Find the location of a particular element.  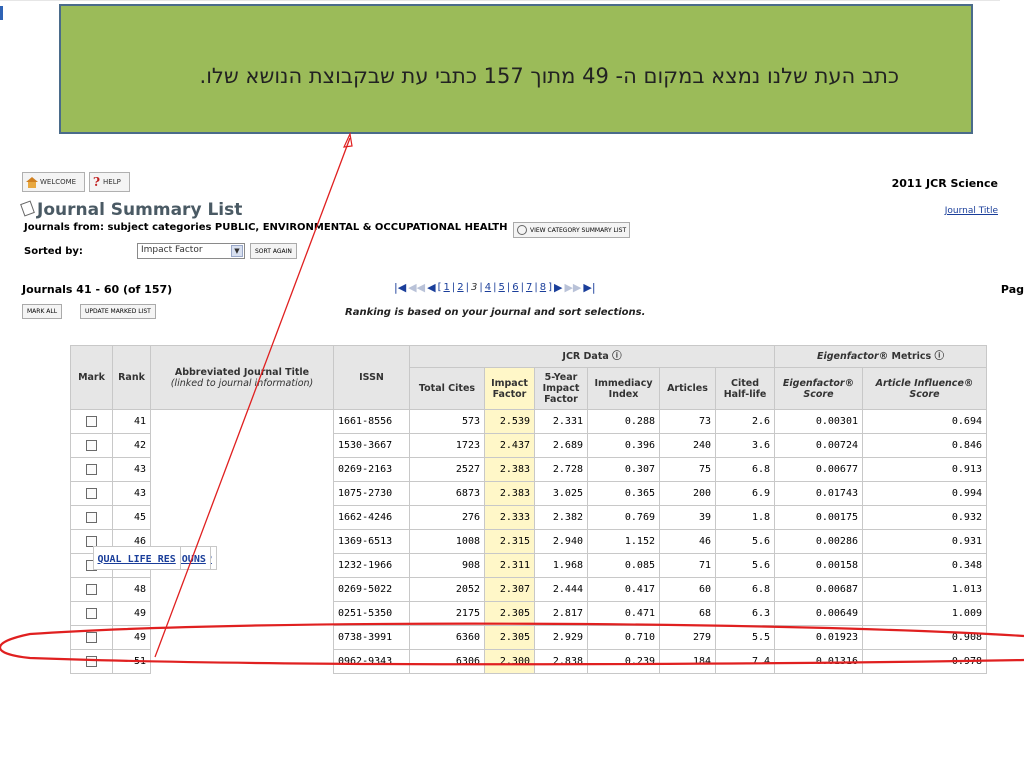

five-year-impact-cell: 3.025 is located at coordinates (561, 493).